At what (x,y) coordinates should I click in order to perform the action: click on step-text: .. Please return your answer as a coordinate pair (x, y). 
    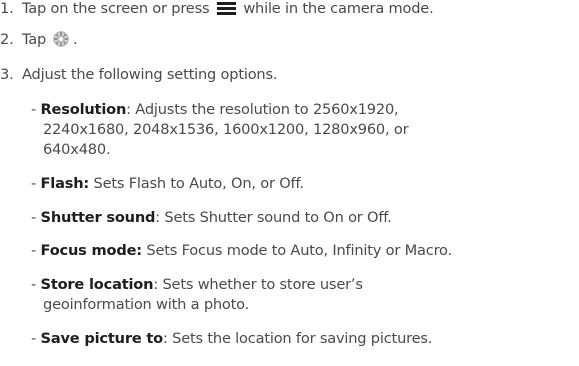
    Looking at the image, I should click on (75, 39).